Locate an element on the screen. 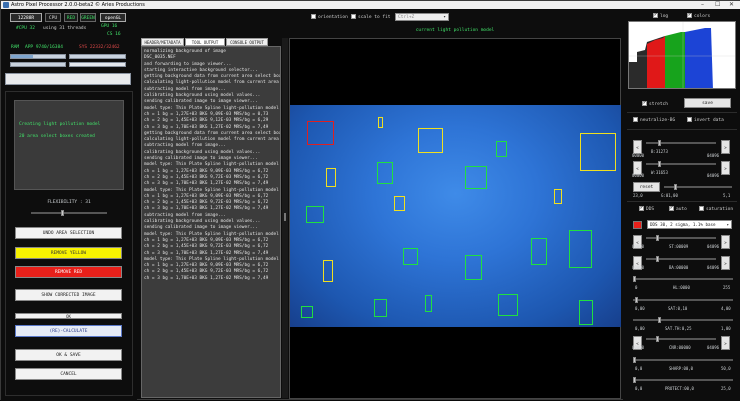 This screenshot has height=401, width=740. dds-select: DDS 30, 2 sigma, 1.1% base ▾ is located at coordinates (689, 224).